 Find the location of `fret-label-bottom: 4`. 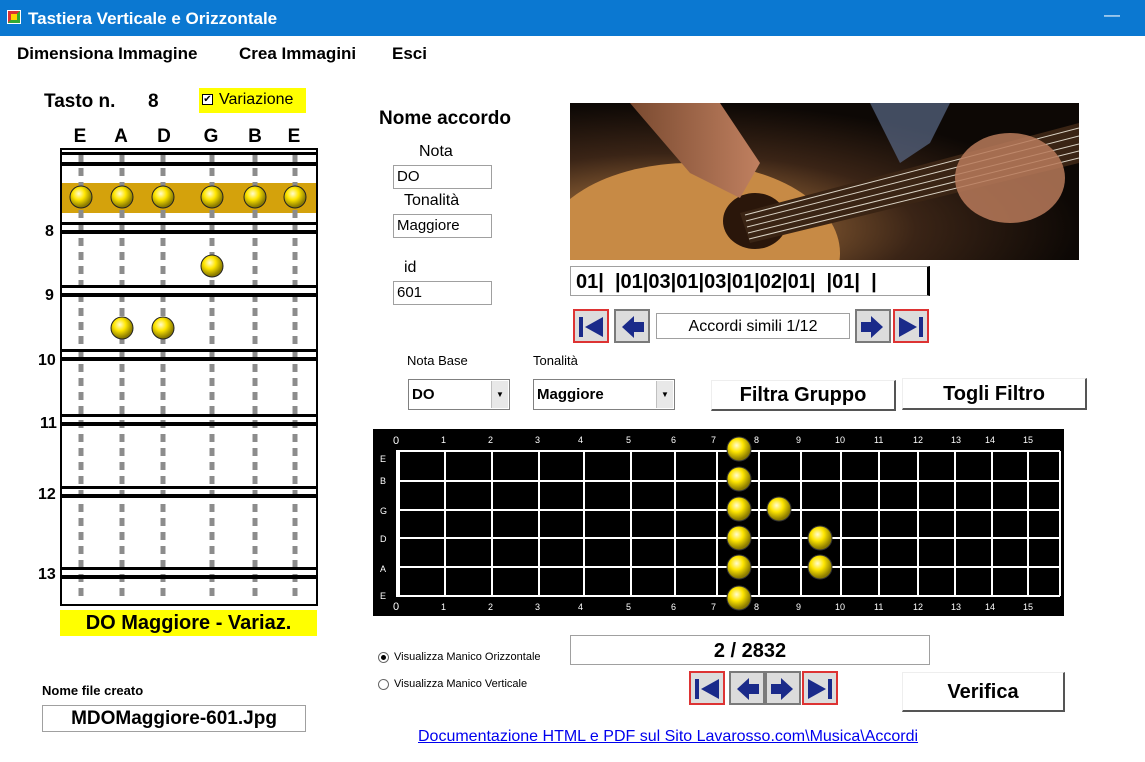

fret-label-bottom: 4 is located at coordinates (580, 607).